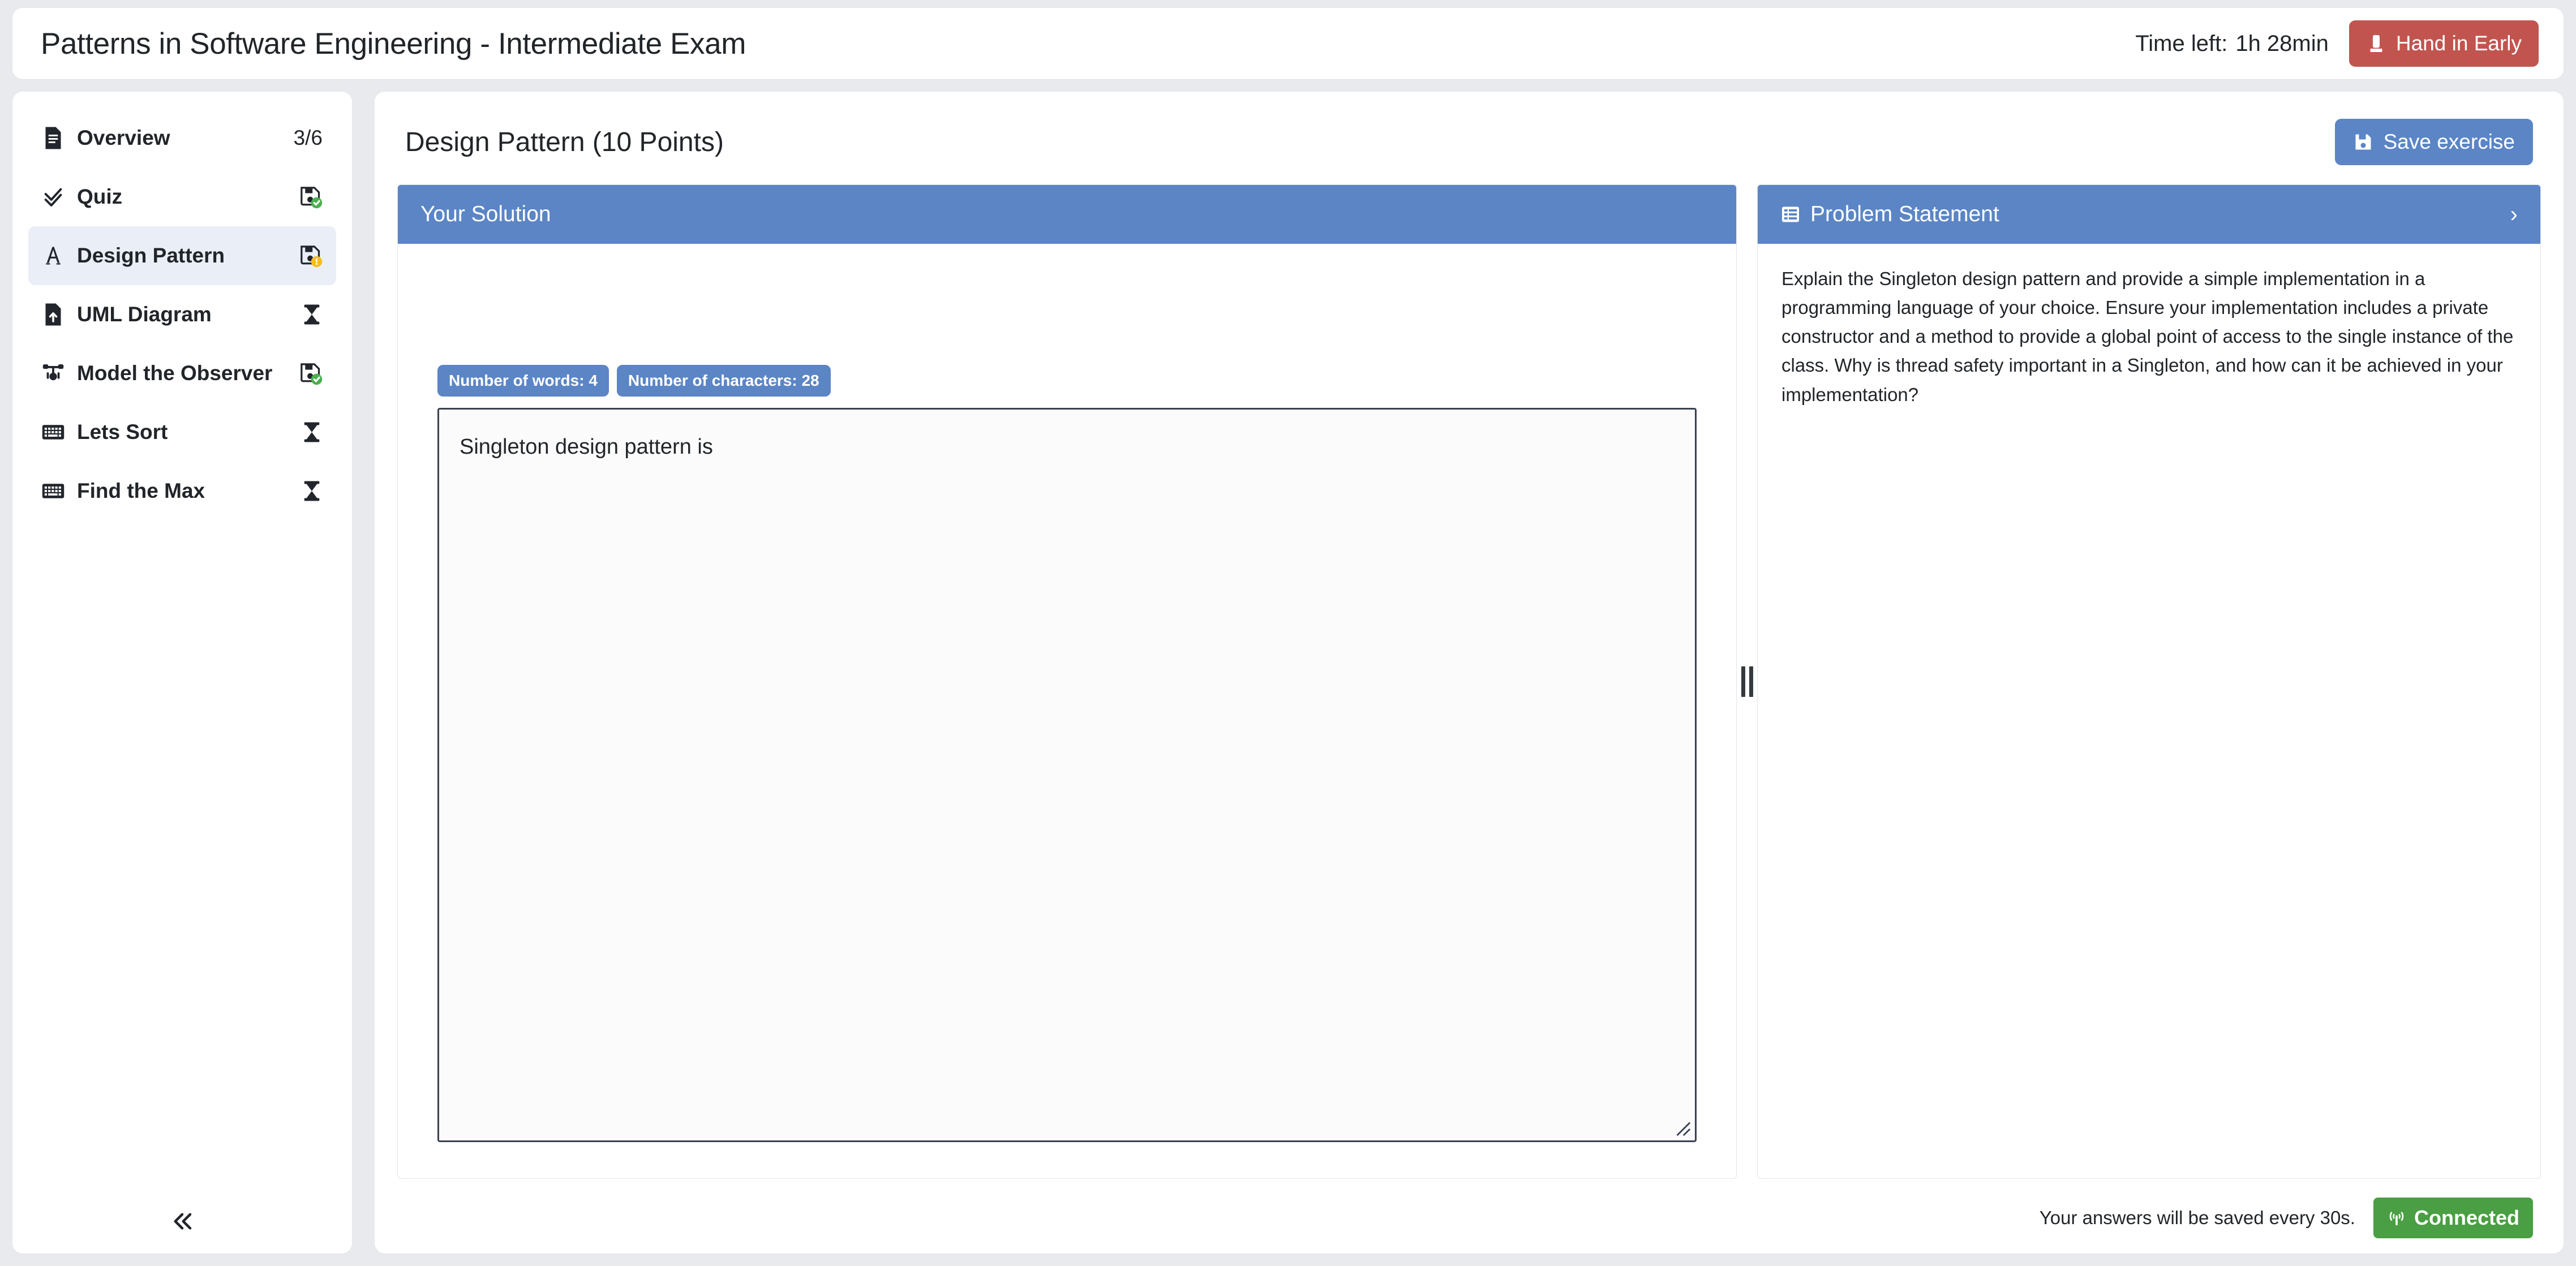  What do you see at coordinates (123, 137) in the screenshot?
I see `sidebar-item-label: Overview` at bounding box center [123, 137].